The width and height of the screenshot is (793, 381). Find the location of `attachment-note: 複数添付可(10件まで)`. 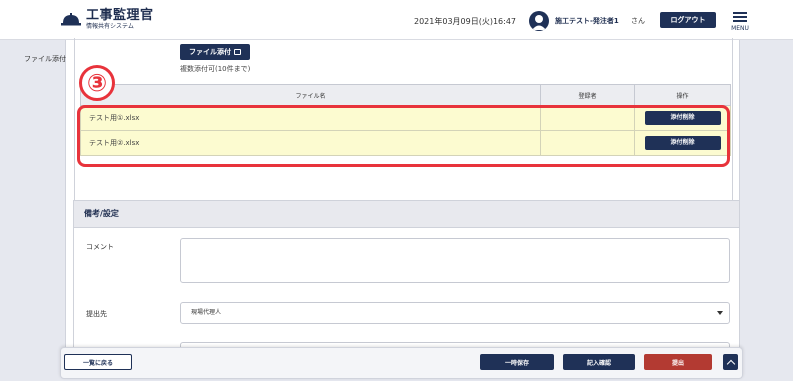

attachment-note: 複数添付可(10件まで) is located at coordinates (215, 69).